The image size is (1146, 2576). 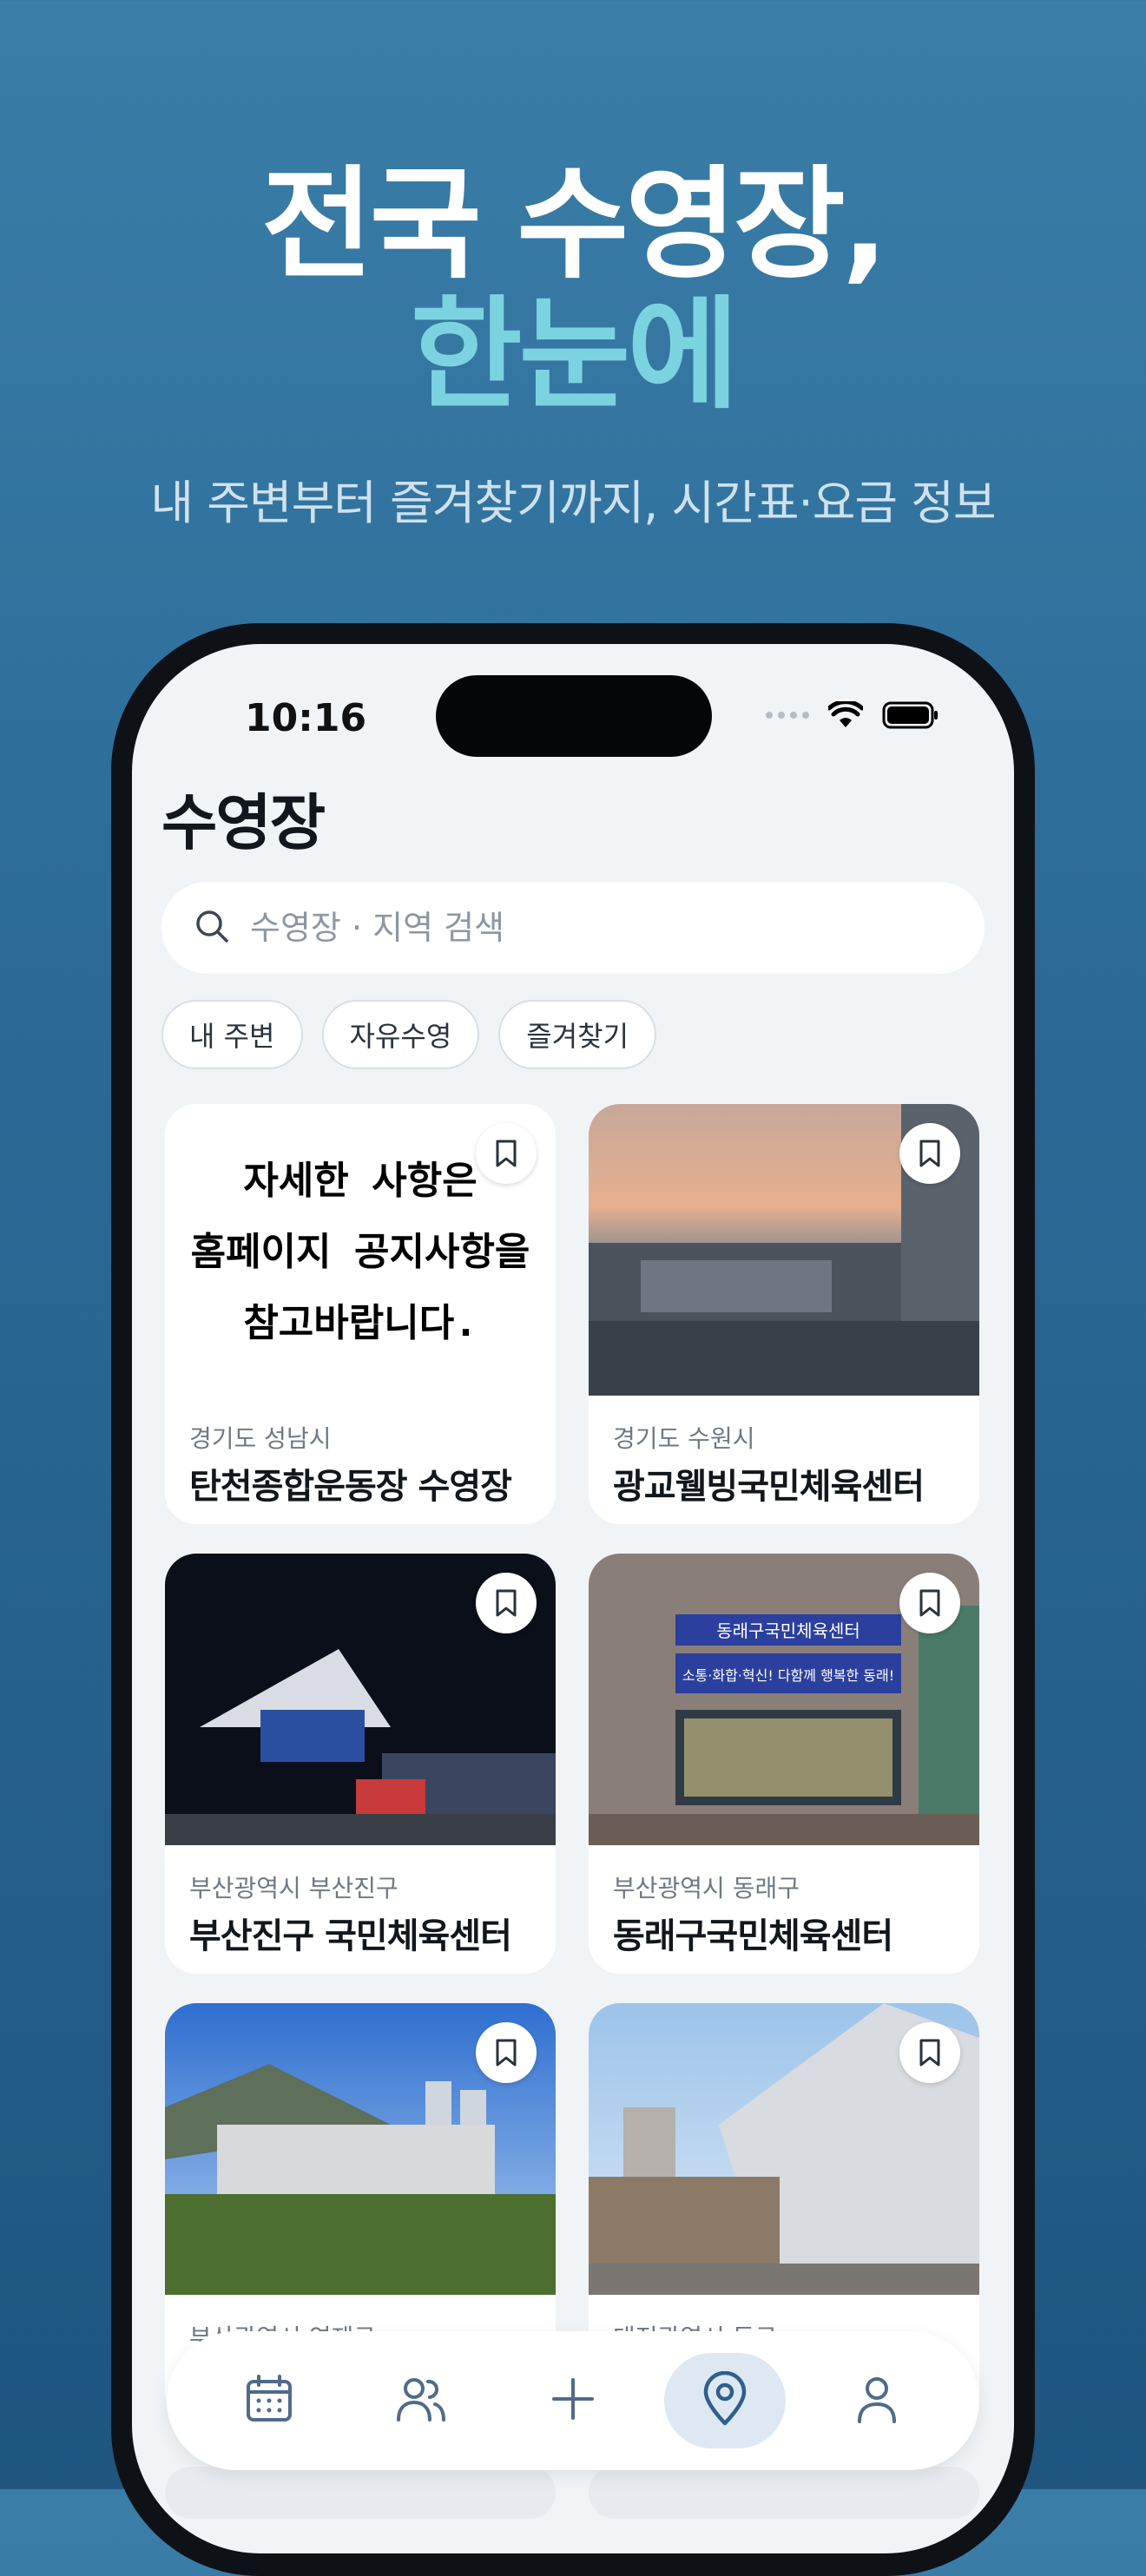 I want to click on hero-title-line1: 전국 수영장,, so click(x=575, y=225).